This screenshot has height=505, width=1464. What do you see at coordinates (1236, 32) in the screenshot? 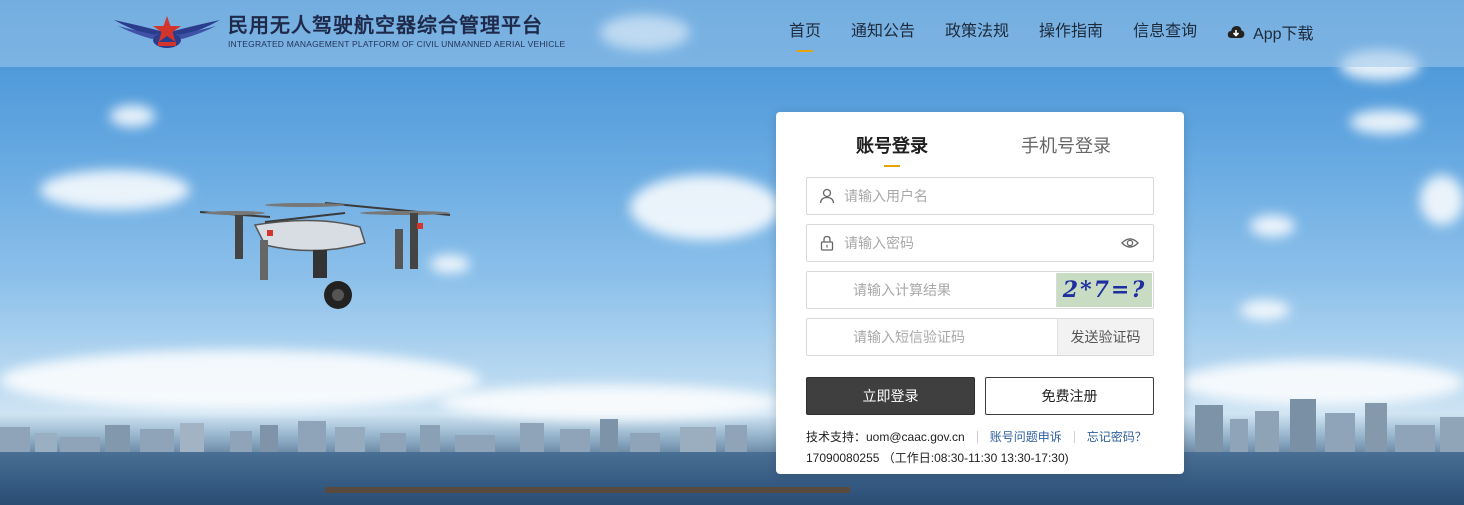
I see `cloud-download-icon` at bounding box center [1236, 32].